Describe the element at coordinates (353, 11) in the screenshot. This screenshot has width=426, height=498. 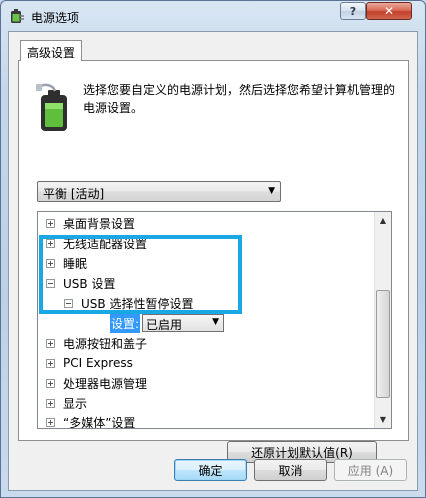
I see `help-button: ?` at that location.